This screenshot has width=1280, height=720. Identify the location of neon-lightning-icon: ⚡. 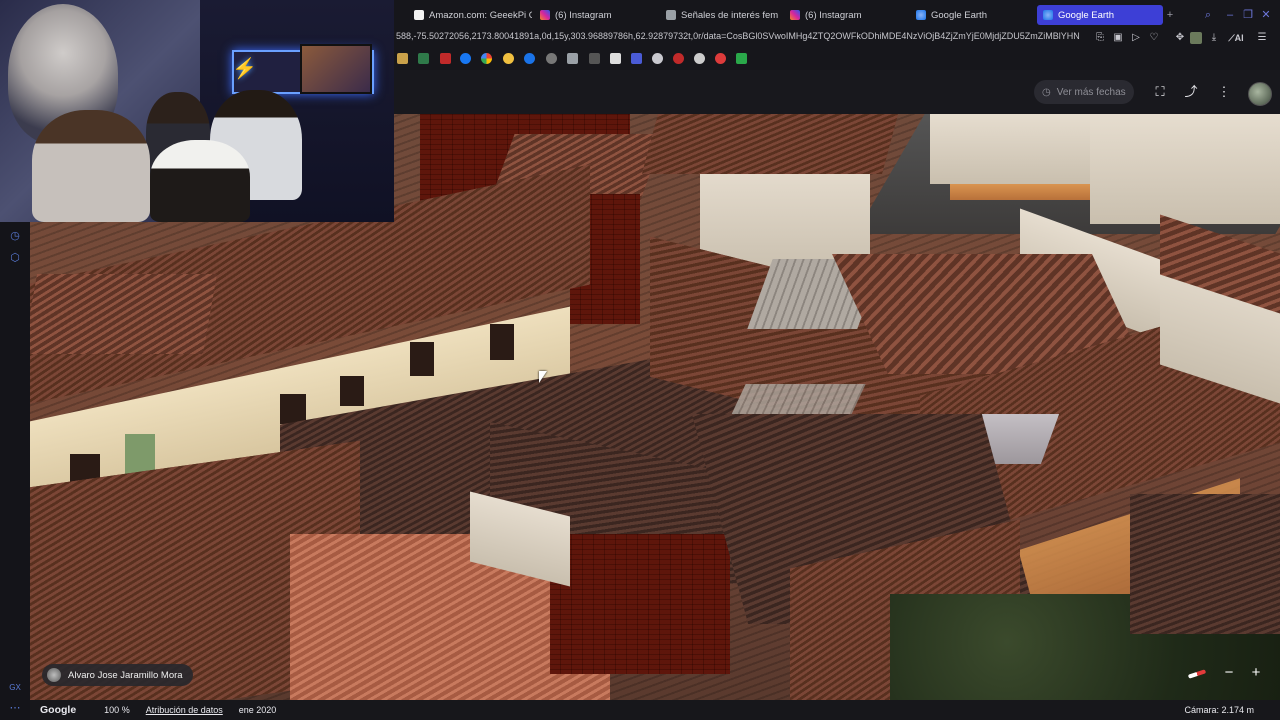
(244, 69).